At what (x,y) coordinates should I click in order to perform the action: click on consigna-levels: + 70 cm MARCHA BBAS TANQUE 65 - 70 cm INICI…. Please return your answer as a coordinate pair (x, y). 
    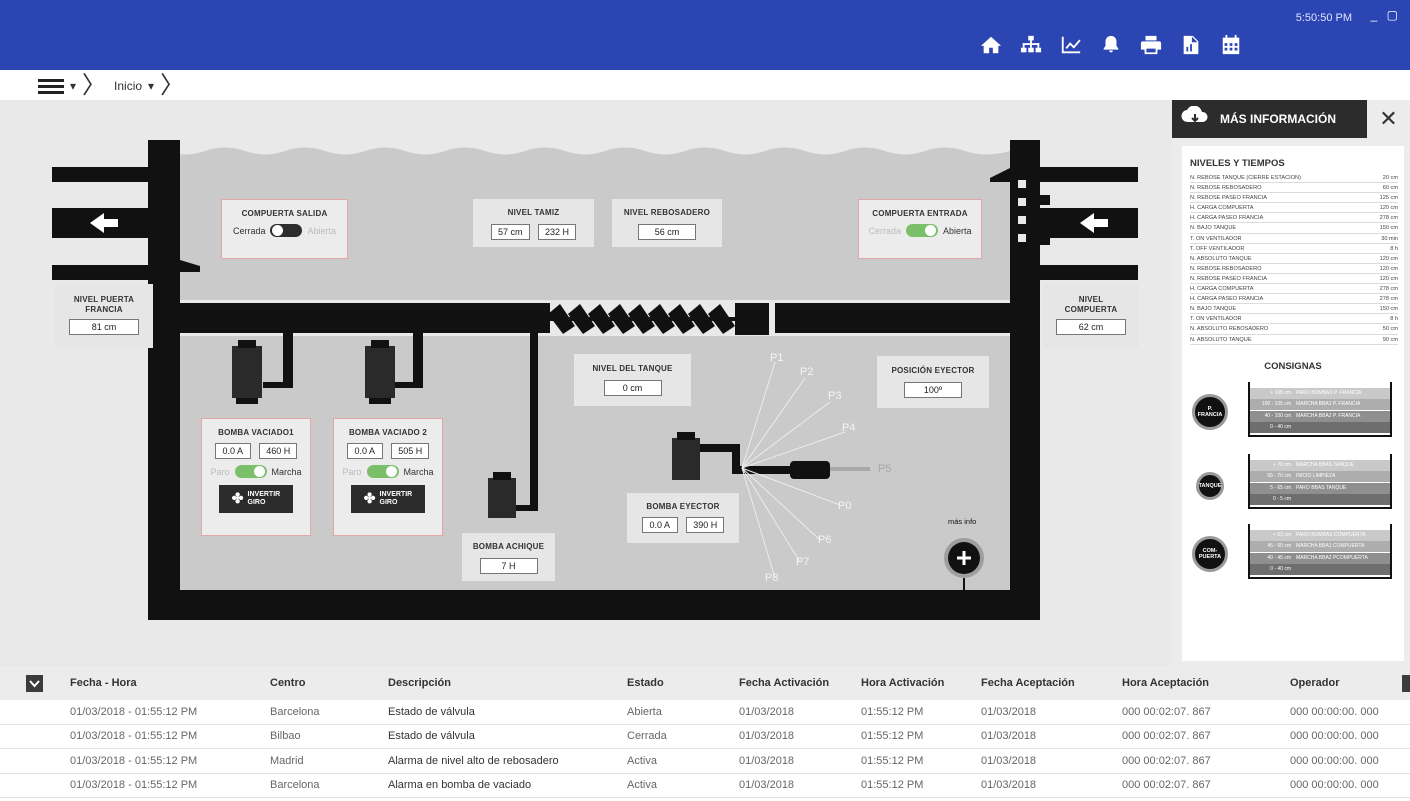
    Looking at the image, I should click on (1320, 481).